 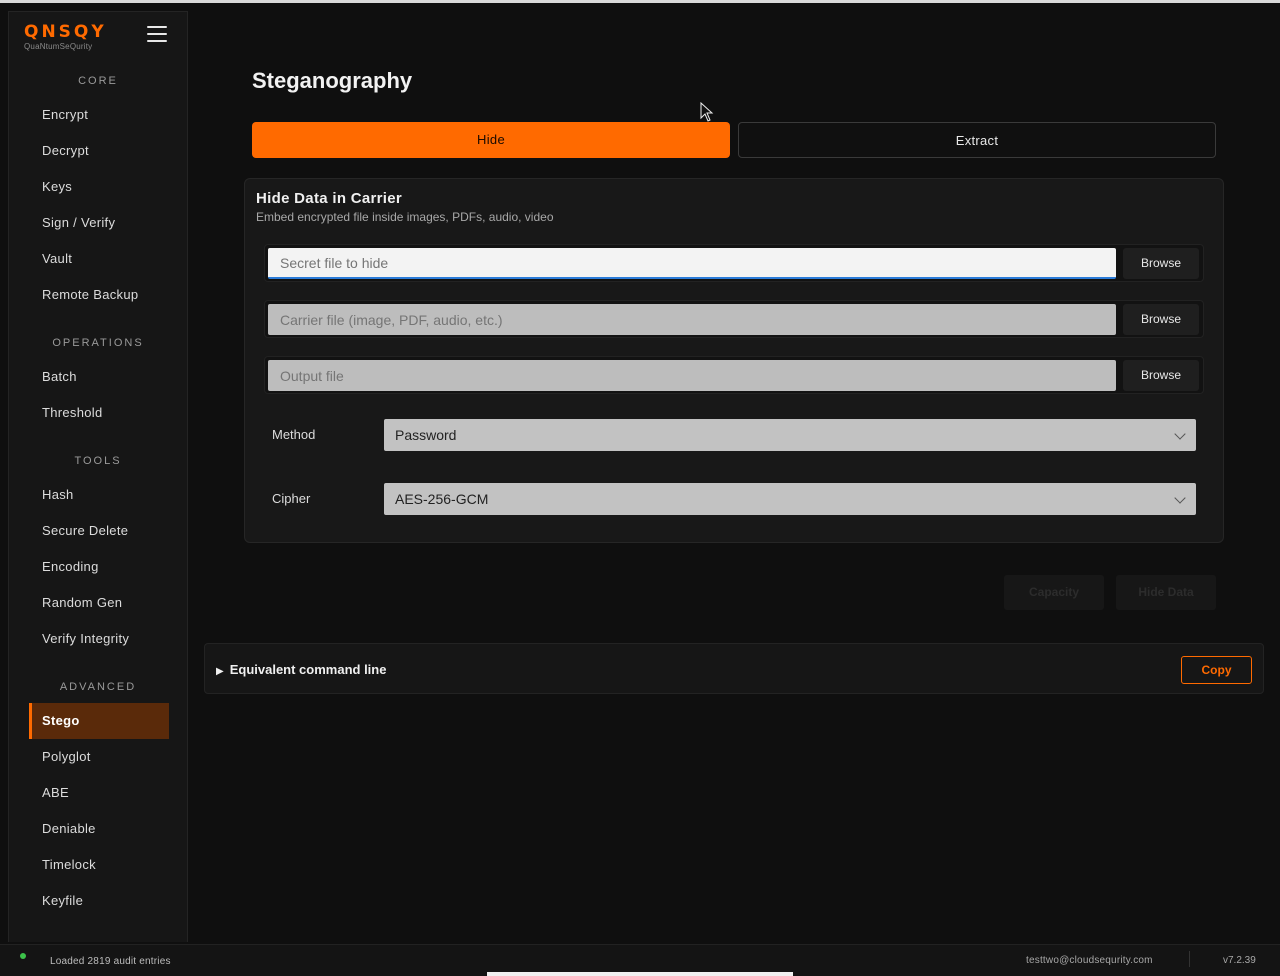 What do you see at coordinates (98, 687) in the screenshot?
I see `section-label-advanced: ADVANCED` at bounding box center [98, 687].